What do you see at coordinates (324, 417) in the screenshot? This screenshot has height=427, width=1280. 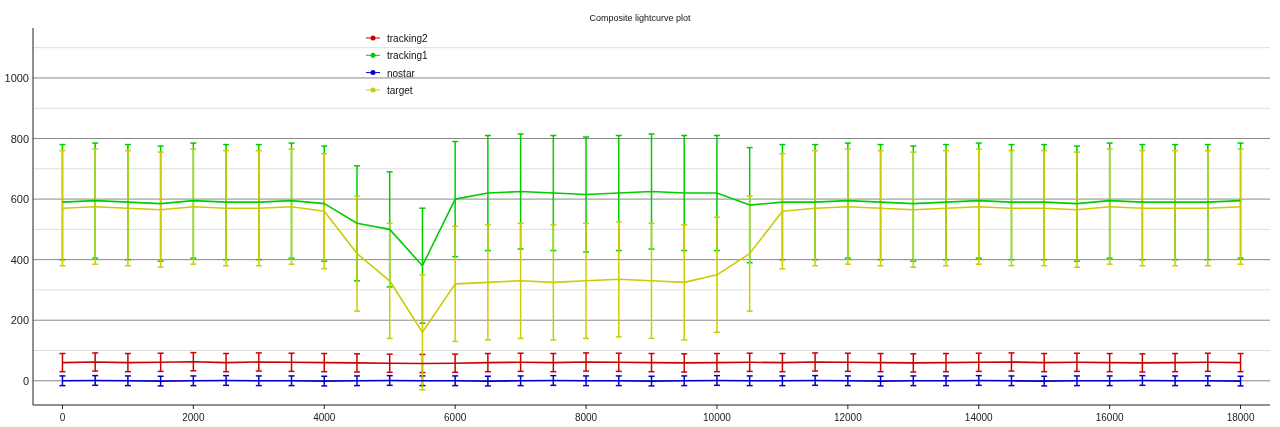 I see `x-tick-label: 4000` at bounding box center [324, 417].